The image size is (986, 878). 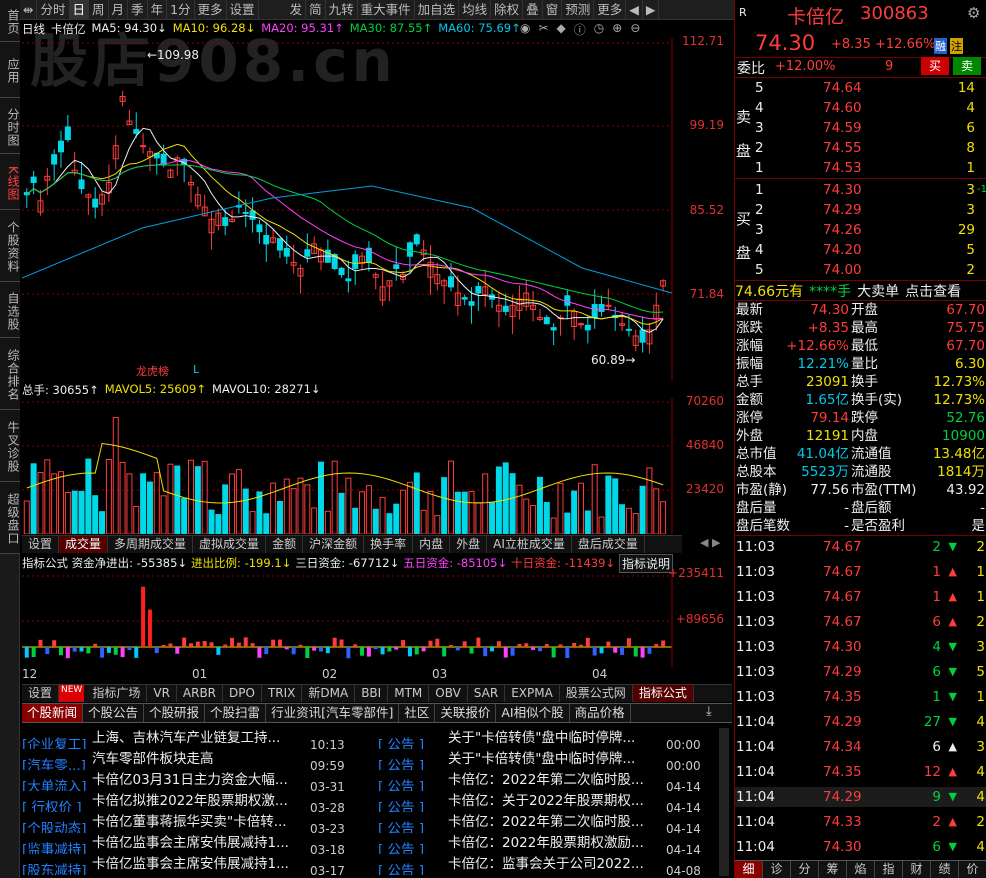 What do you see at coordinates (10, 70) in the screenshot?
I see `left-tab-1: 应用` at bounding box center [10, 70].